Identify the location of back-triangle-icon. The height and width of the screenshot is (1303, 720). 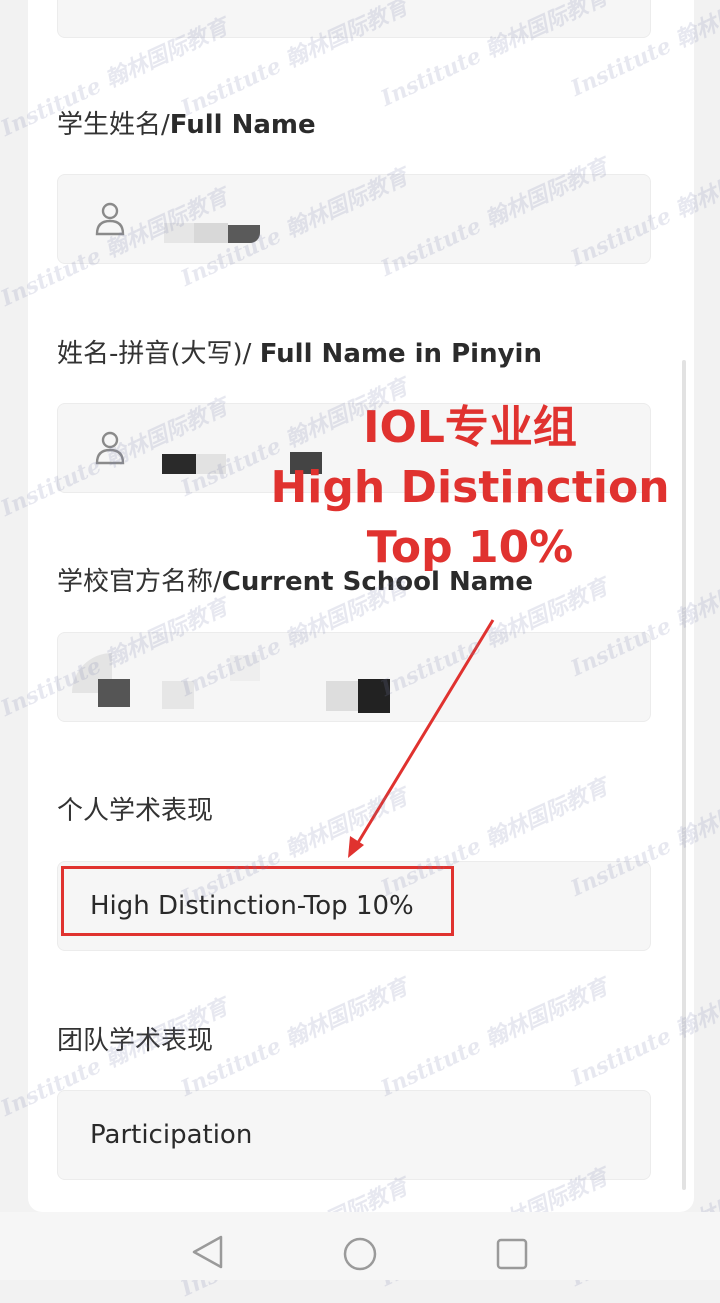
(207, 1252).